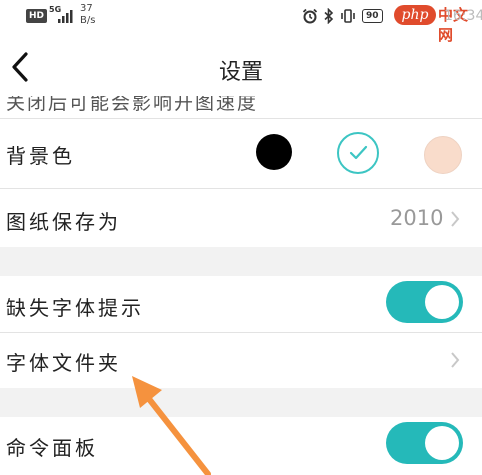  What do you see at coordinates (415, 15) in the screenshot?
I see `watermark-logo: php` at bounding box center [415, 15].